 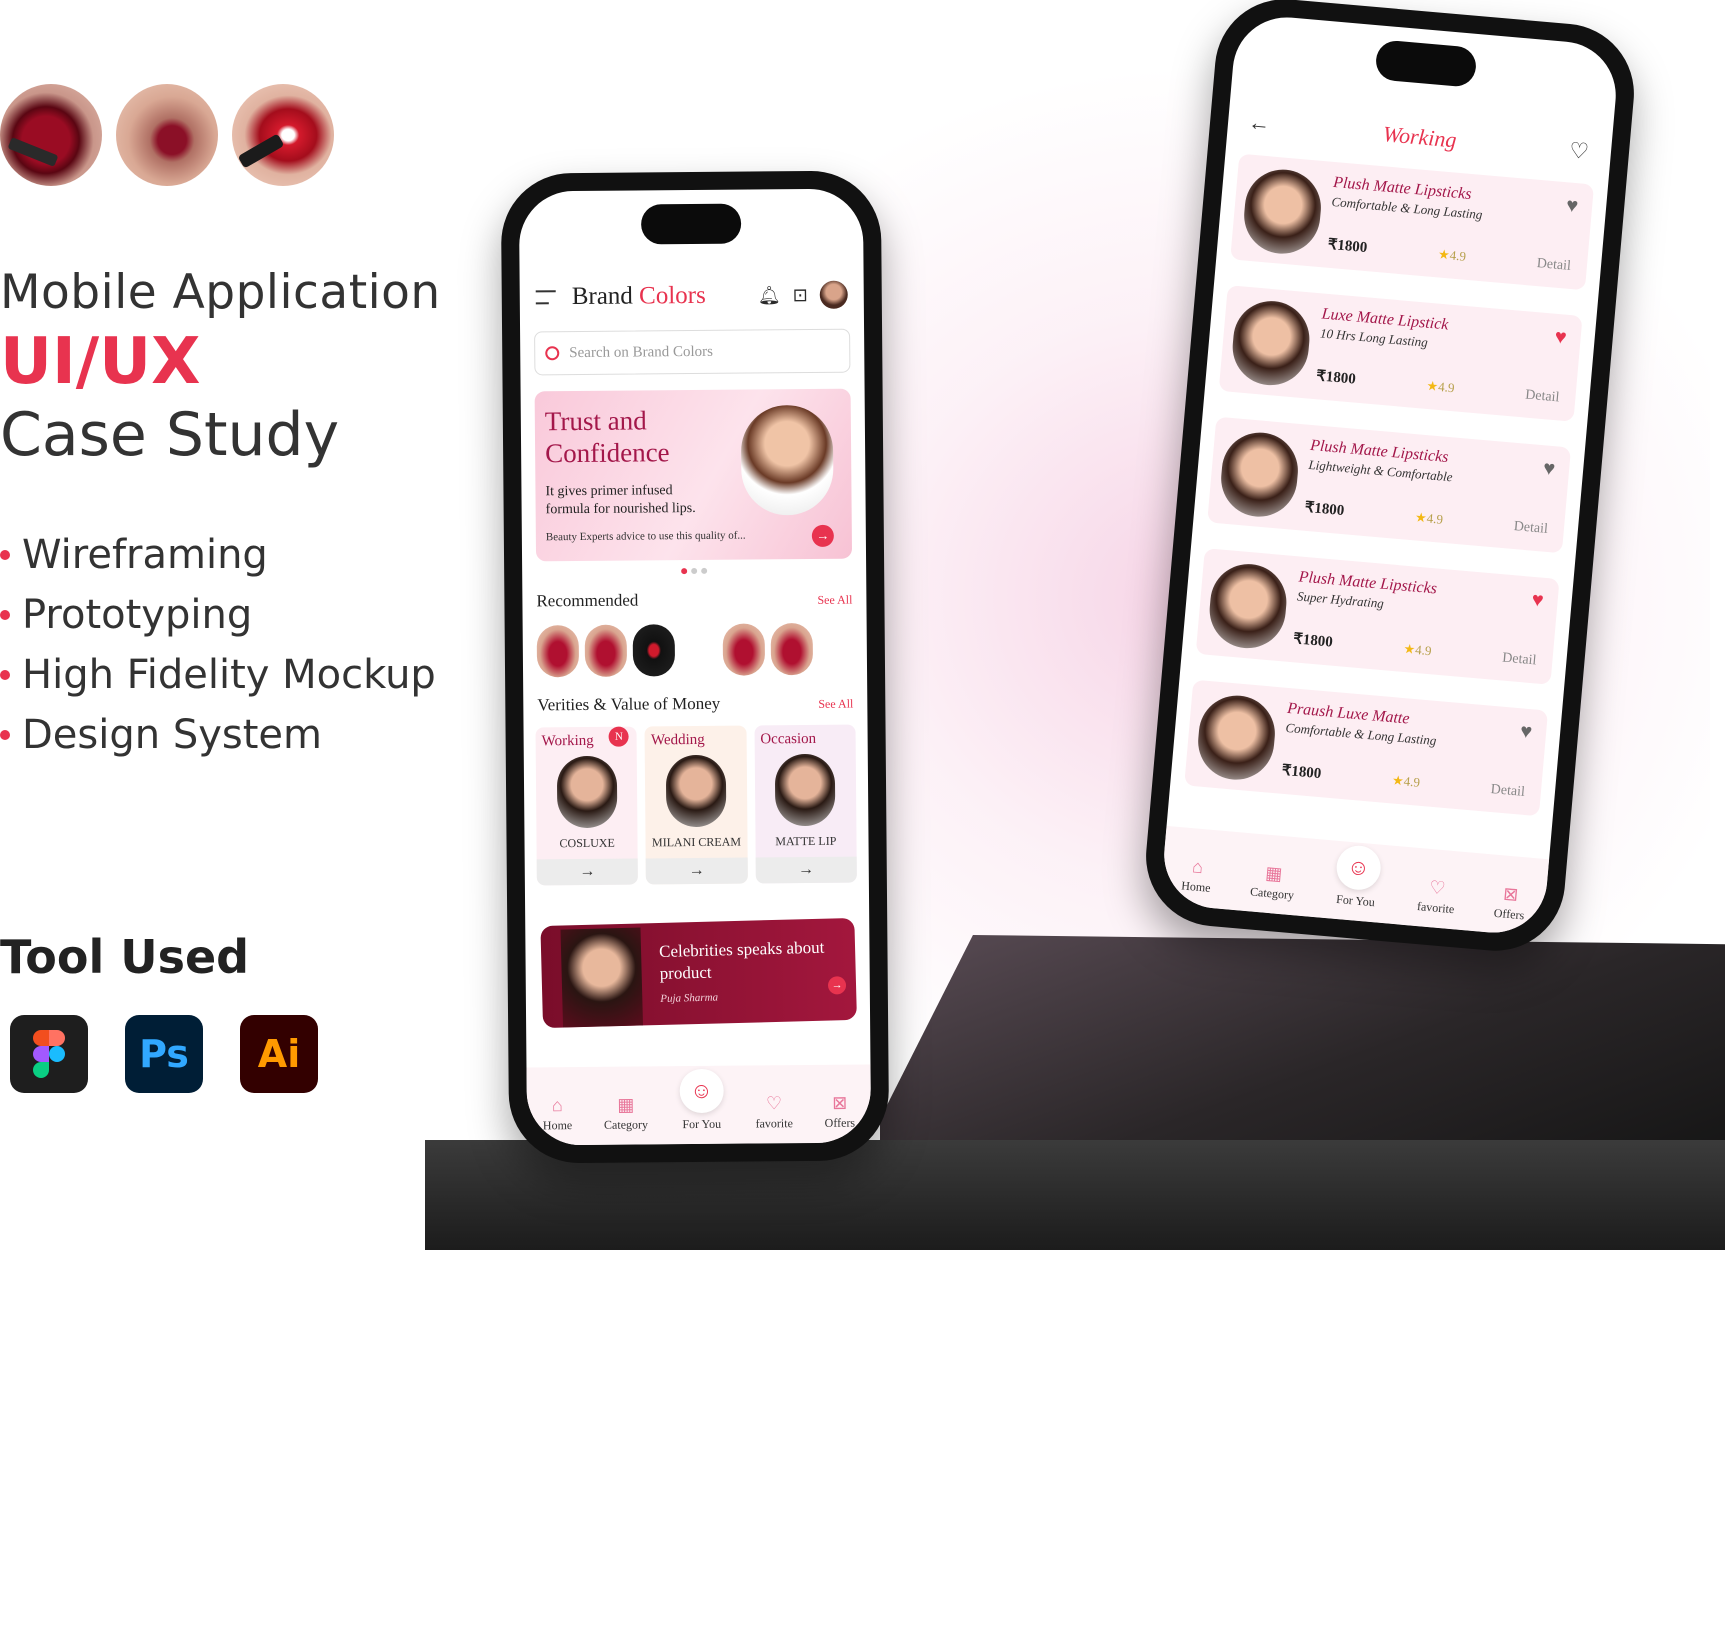 What do you see at coordinates (218, 675) in the screenshot?
I see `process-item: High Fidelity Mockup` at bounding box center [218, 675].